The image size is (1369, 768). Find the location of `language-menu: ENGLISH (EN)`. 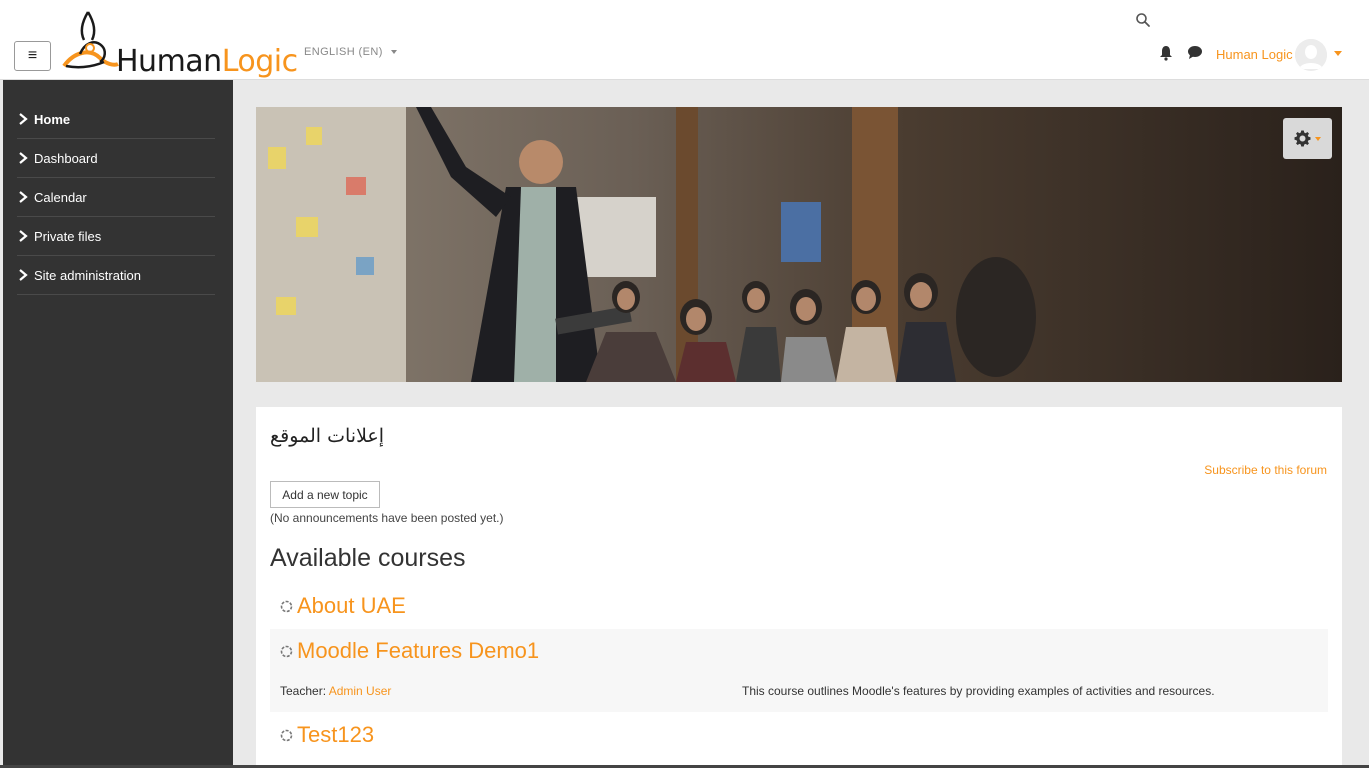

language-menu: ENGLISH (EN) is located at coordinates (351, 52).